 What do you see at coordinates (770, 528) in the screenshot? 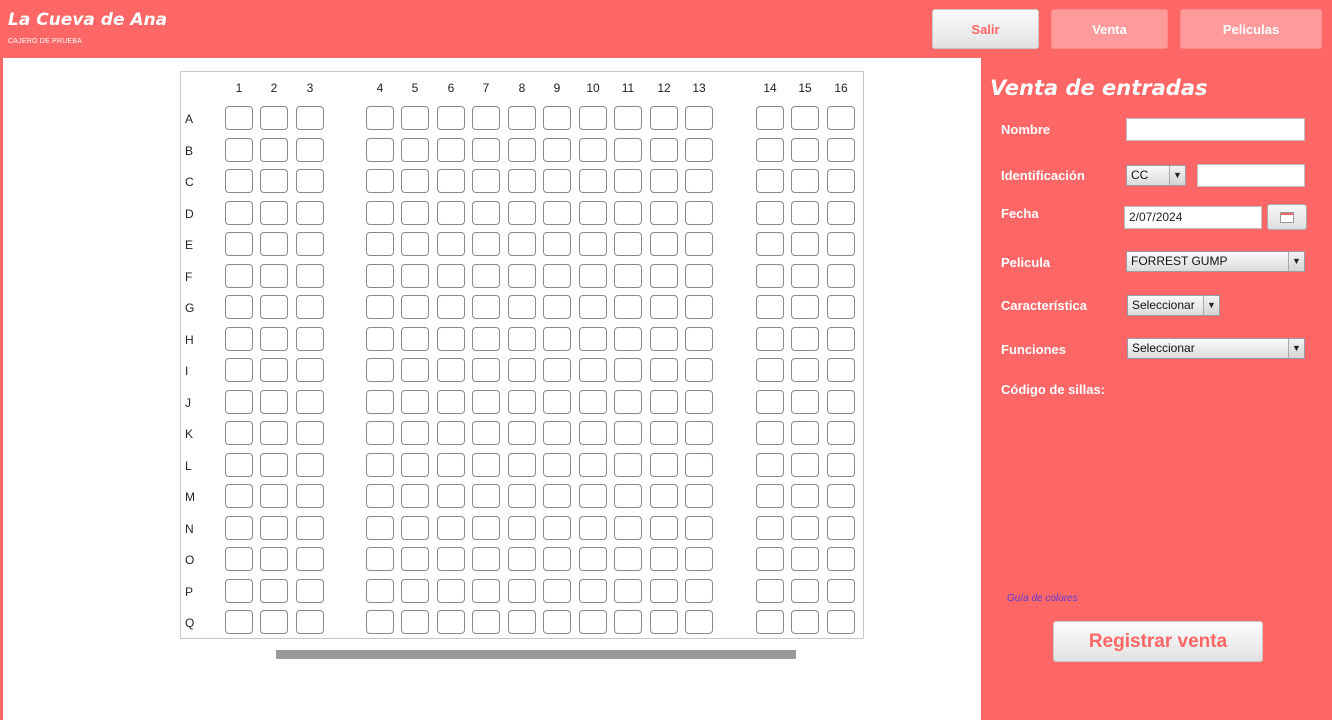
I see `seat-N14` at bounding box center [770, 528].